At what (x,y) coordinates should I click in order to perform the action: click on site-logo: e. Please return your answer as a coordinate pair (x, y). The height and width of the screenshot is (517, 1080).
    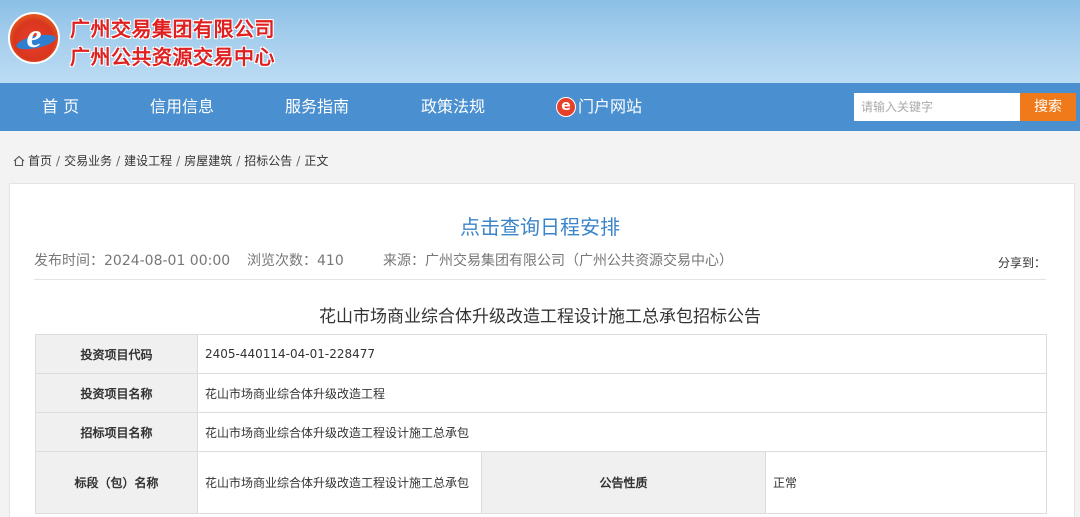
    Looking at the image, I should click on (34, 38).